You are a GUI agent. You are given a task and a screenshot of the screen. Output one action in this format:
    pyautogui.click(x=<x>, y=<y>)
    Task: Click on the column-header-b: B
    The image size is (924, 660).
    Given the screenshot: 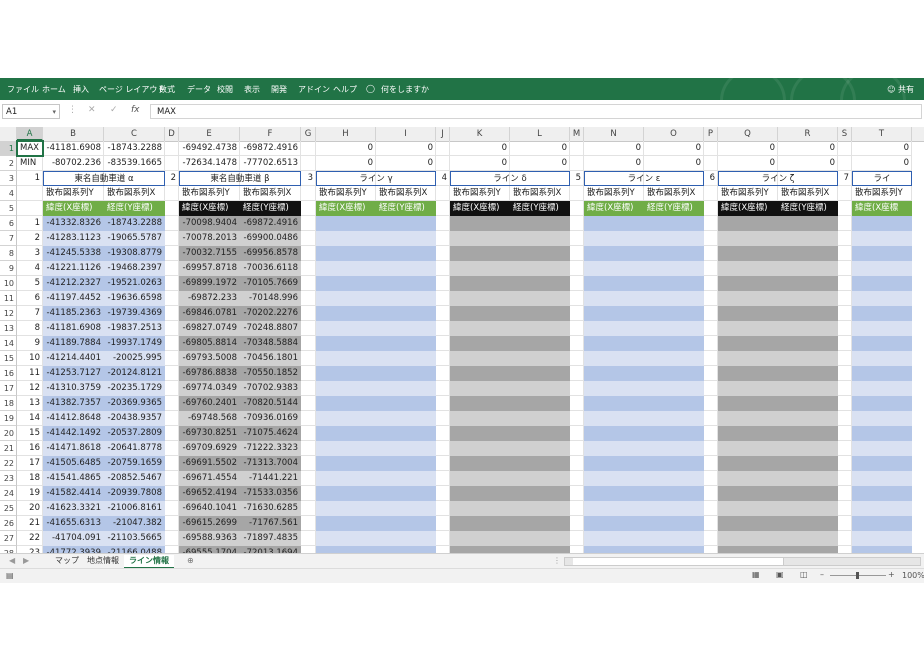 What is the action you would take?
    pyautogui.click(x=73, y=134)
    